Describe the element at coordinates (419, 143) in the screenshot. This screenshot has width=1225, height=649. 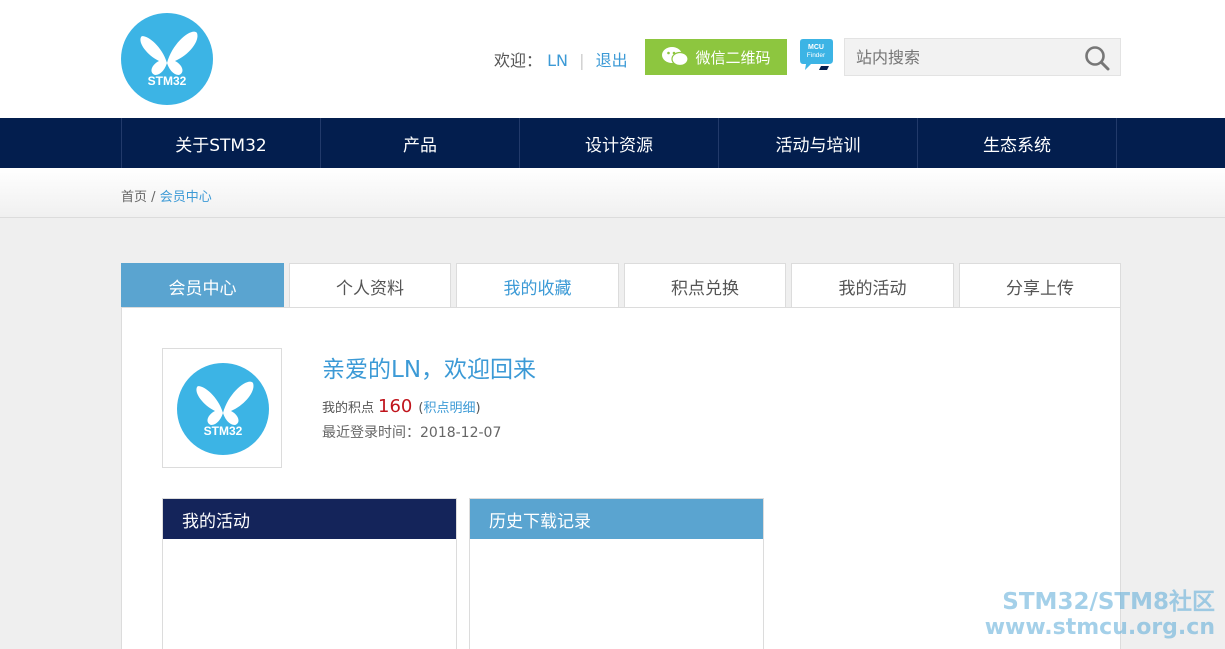
I see `nav-item-products: 产品` at that location.